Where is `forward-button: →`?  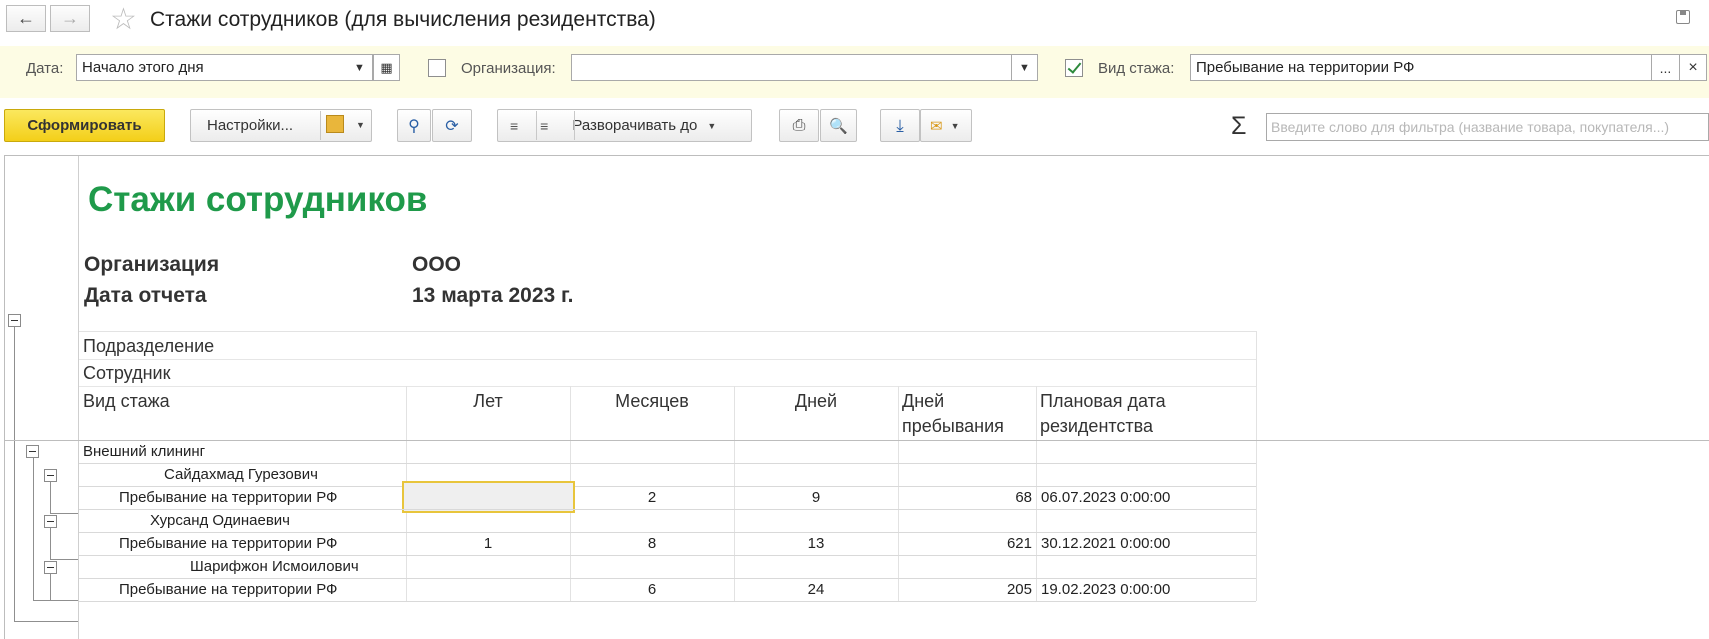
forward-button: → is located at coordinates (70, 18).